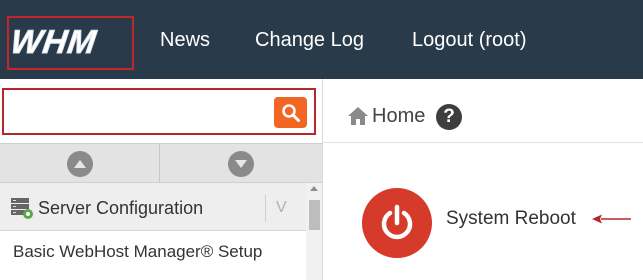 The image size is (643, 280). I want to click on scroll-down-button, so click(241, 164).